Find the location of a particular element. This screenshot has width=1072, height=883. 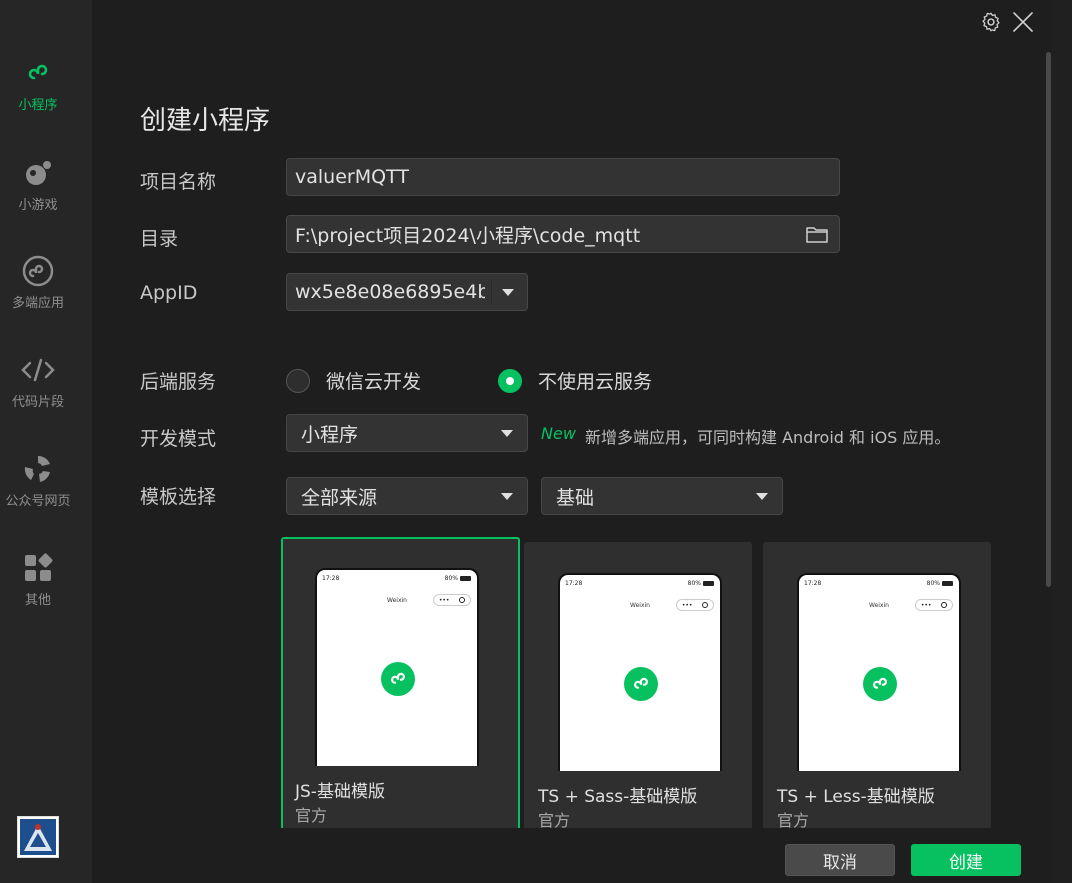

radio-label: 不使用云服务 is located at coordinates (595, 382).